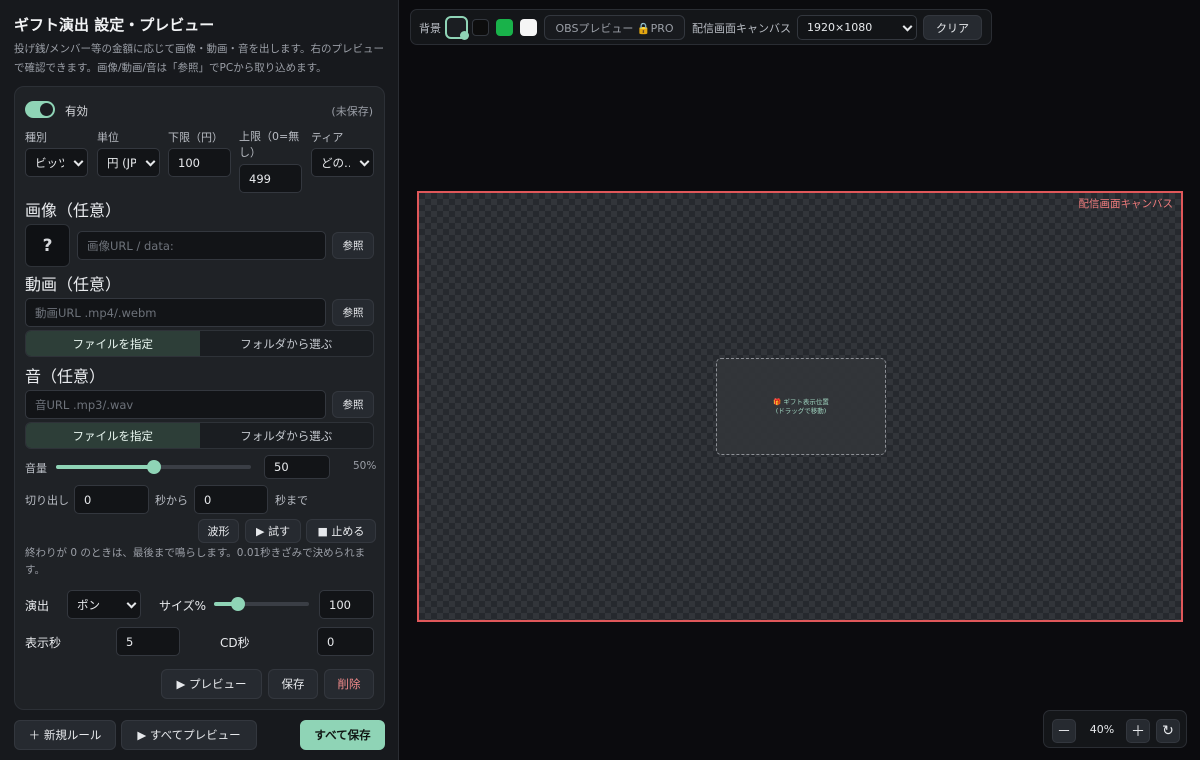 Image resolution: width=1200 pixels, height=760 pixels. I want to click on resolution-select: 1920×1080, so click(857, 27).